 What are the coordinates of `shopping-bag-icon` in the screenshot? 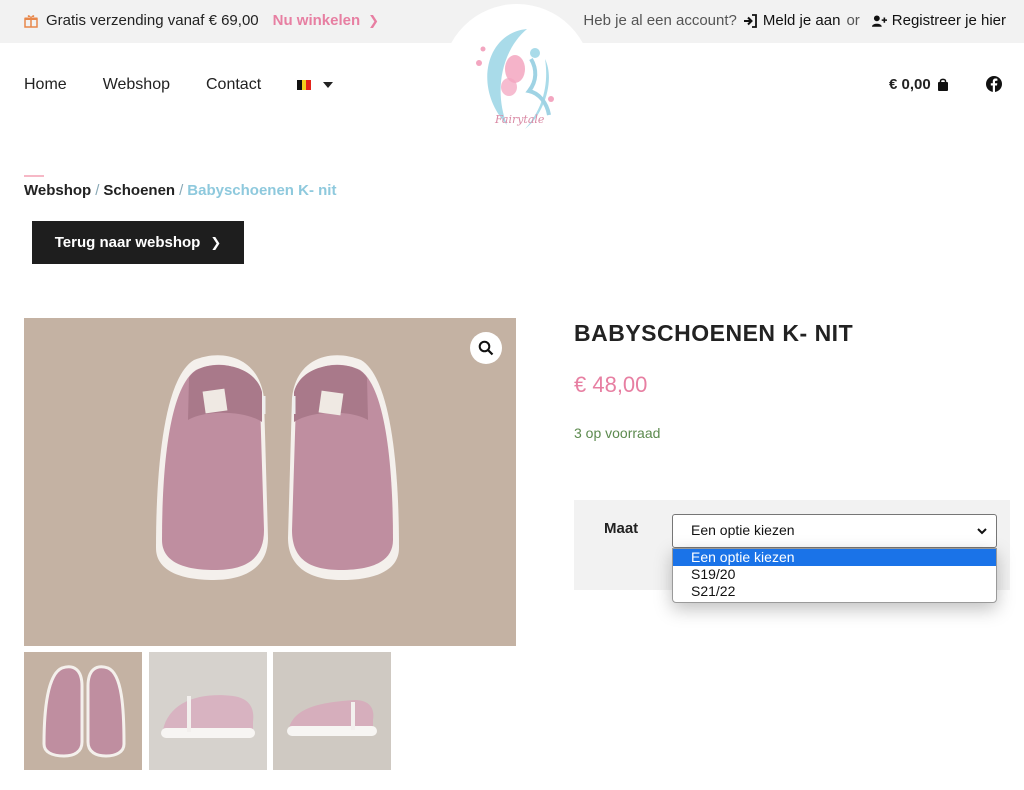 It's located at (942, 84).